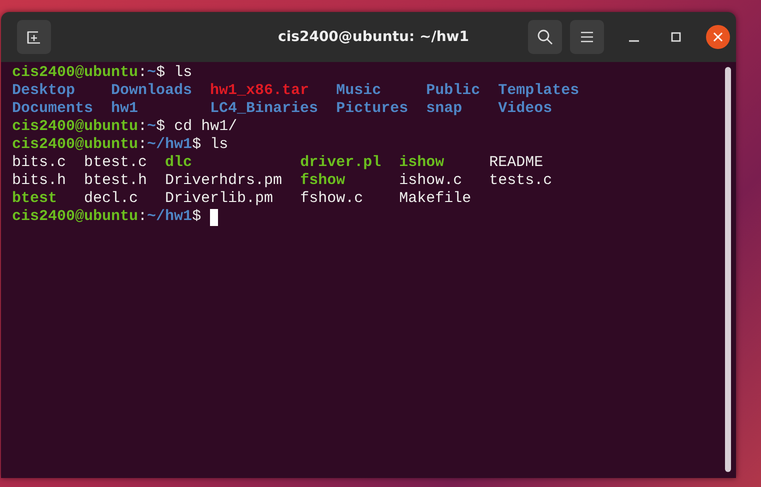 The image size is (761, 487). I want to click on directory-name: Pictures, so click(372, 109).